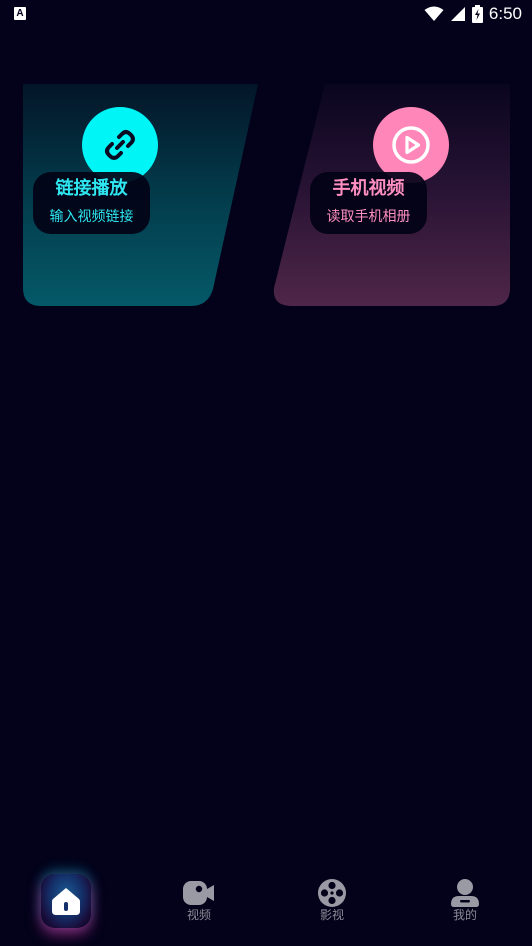 The width and height of the screenshot is (532, 946). Describe the element at coordinates (91, 203) in the screenshot. I see `link-card-label: 链接播放 输入视频链接` at that location.